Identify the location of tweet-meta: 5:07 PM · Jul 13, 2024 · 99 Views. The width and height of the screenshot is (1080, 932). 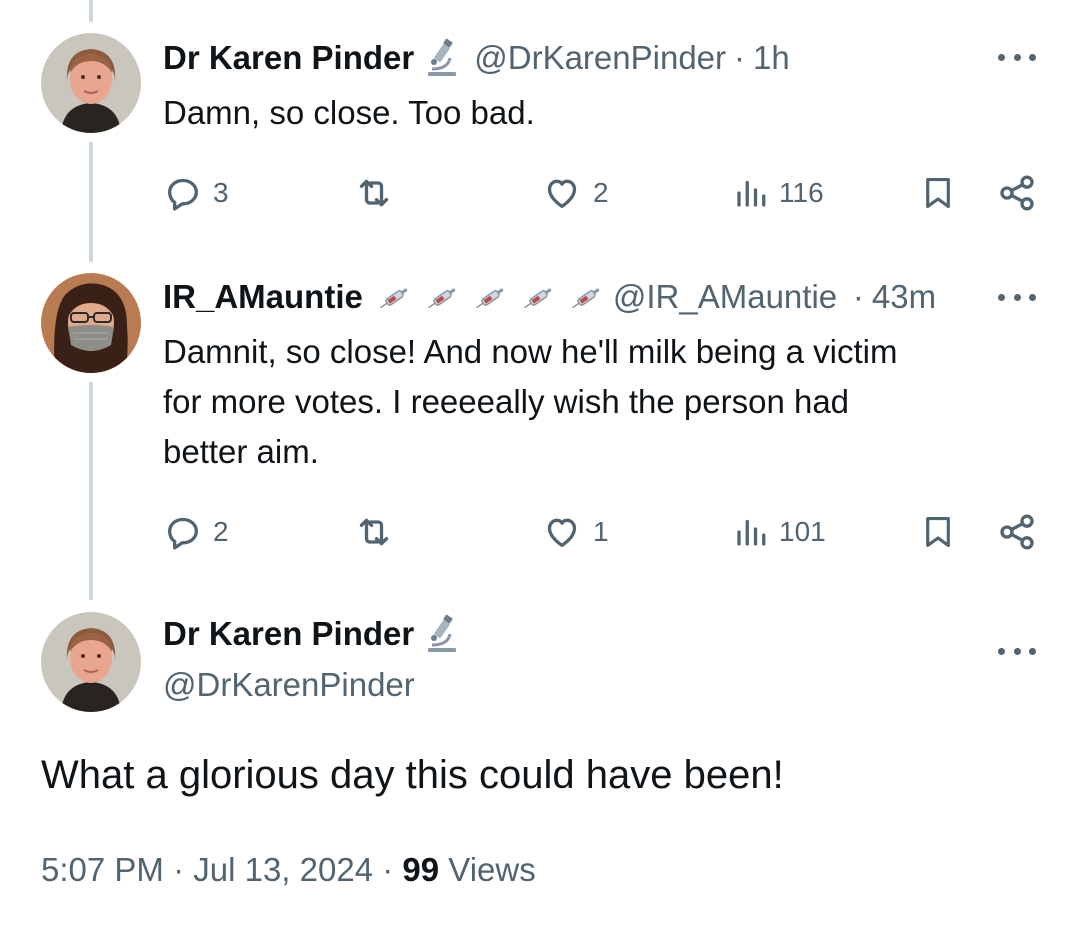
(288, 870).